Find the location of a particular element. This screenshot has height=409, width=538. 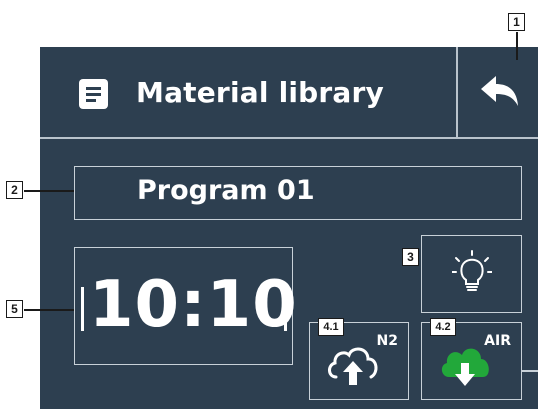

clock-display: 10:10 is located at coordinates (185, 306).